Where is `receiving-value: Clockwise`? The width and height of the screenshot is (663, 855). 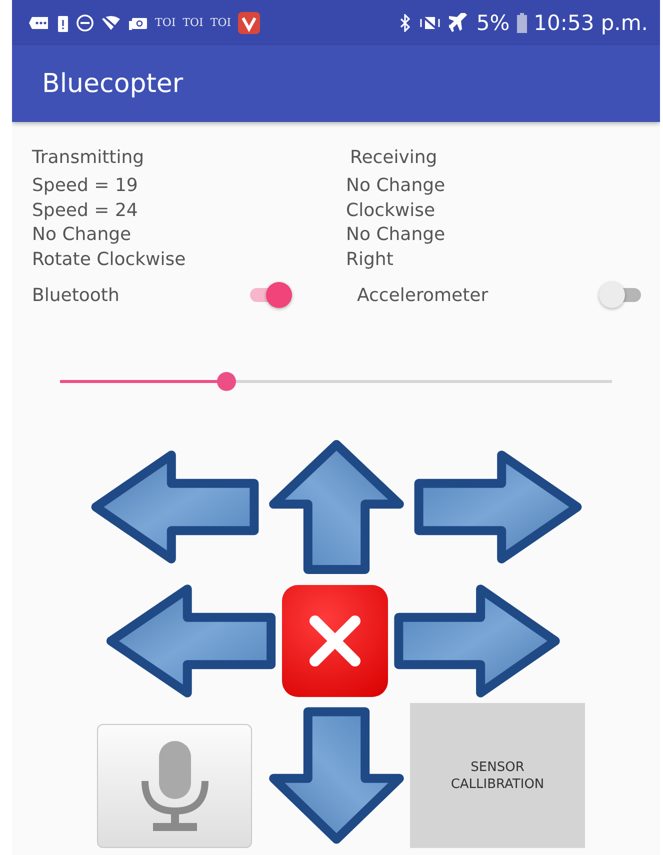
receiving-value: Clockwise is located at coordinates (391, 210).